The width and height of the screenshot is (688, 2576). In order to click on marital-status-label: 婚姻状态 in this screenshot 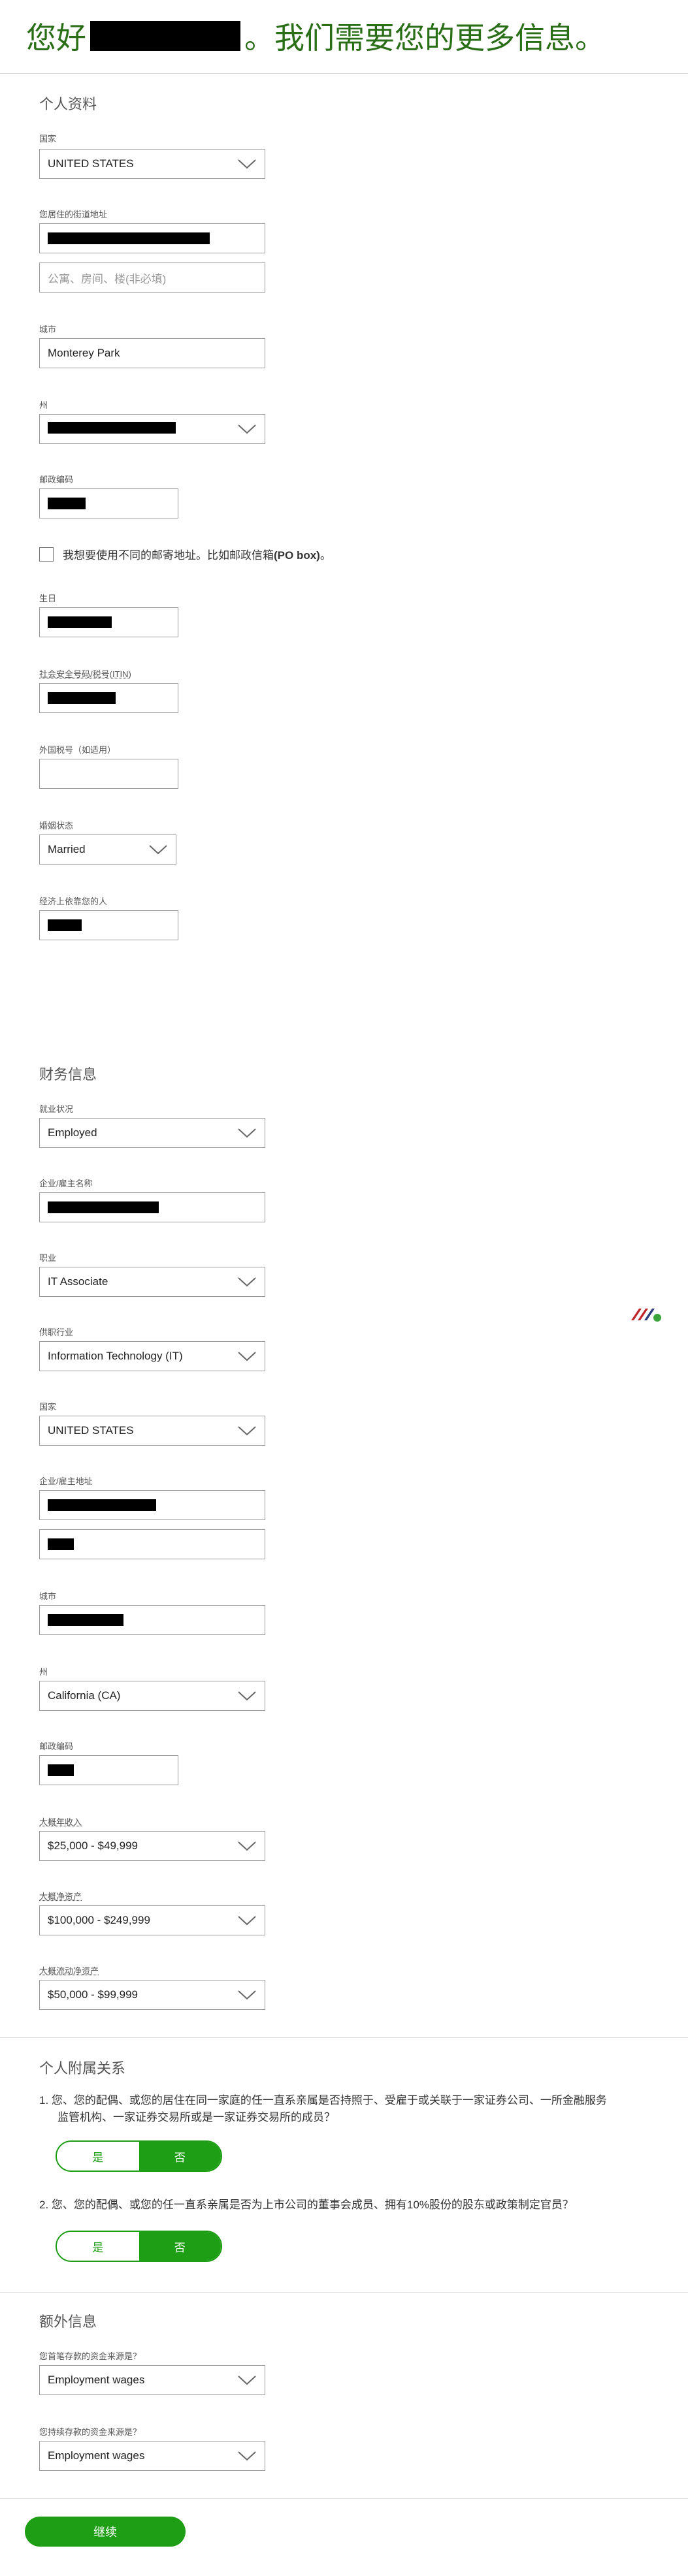, I will do `click(56, 826)`.